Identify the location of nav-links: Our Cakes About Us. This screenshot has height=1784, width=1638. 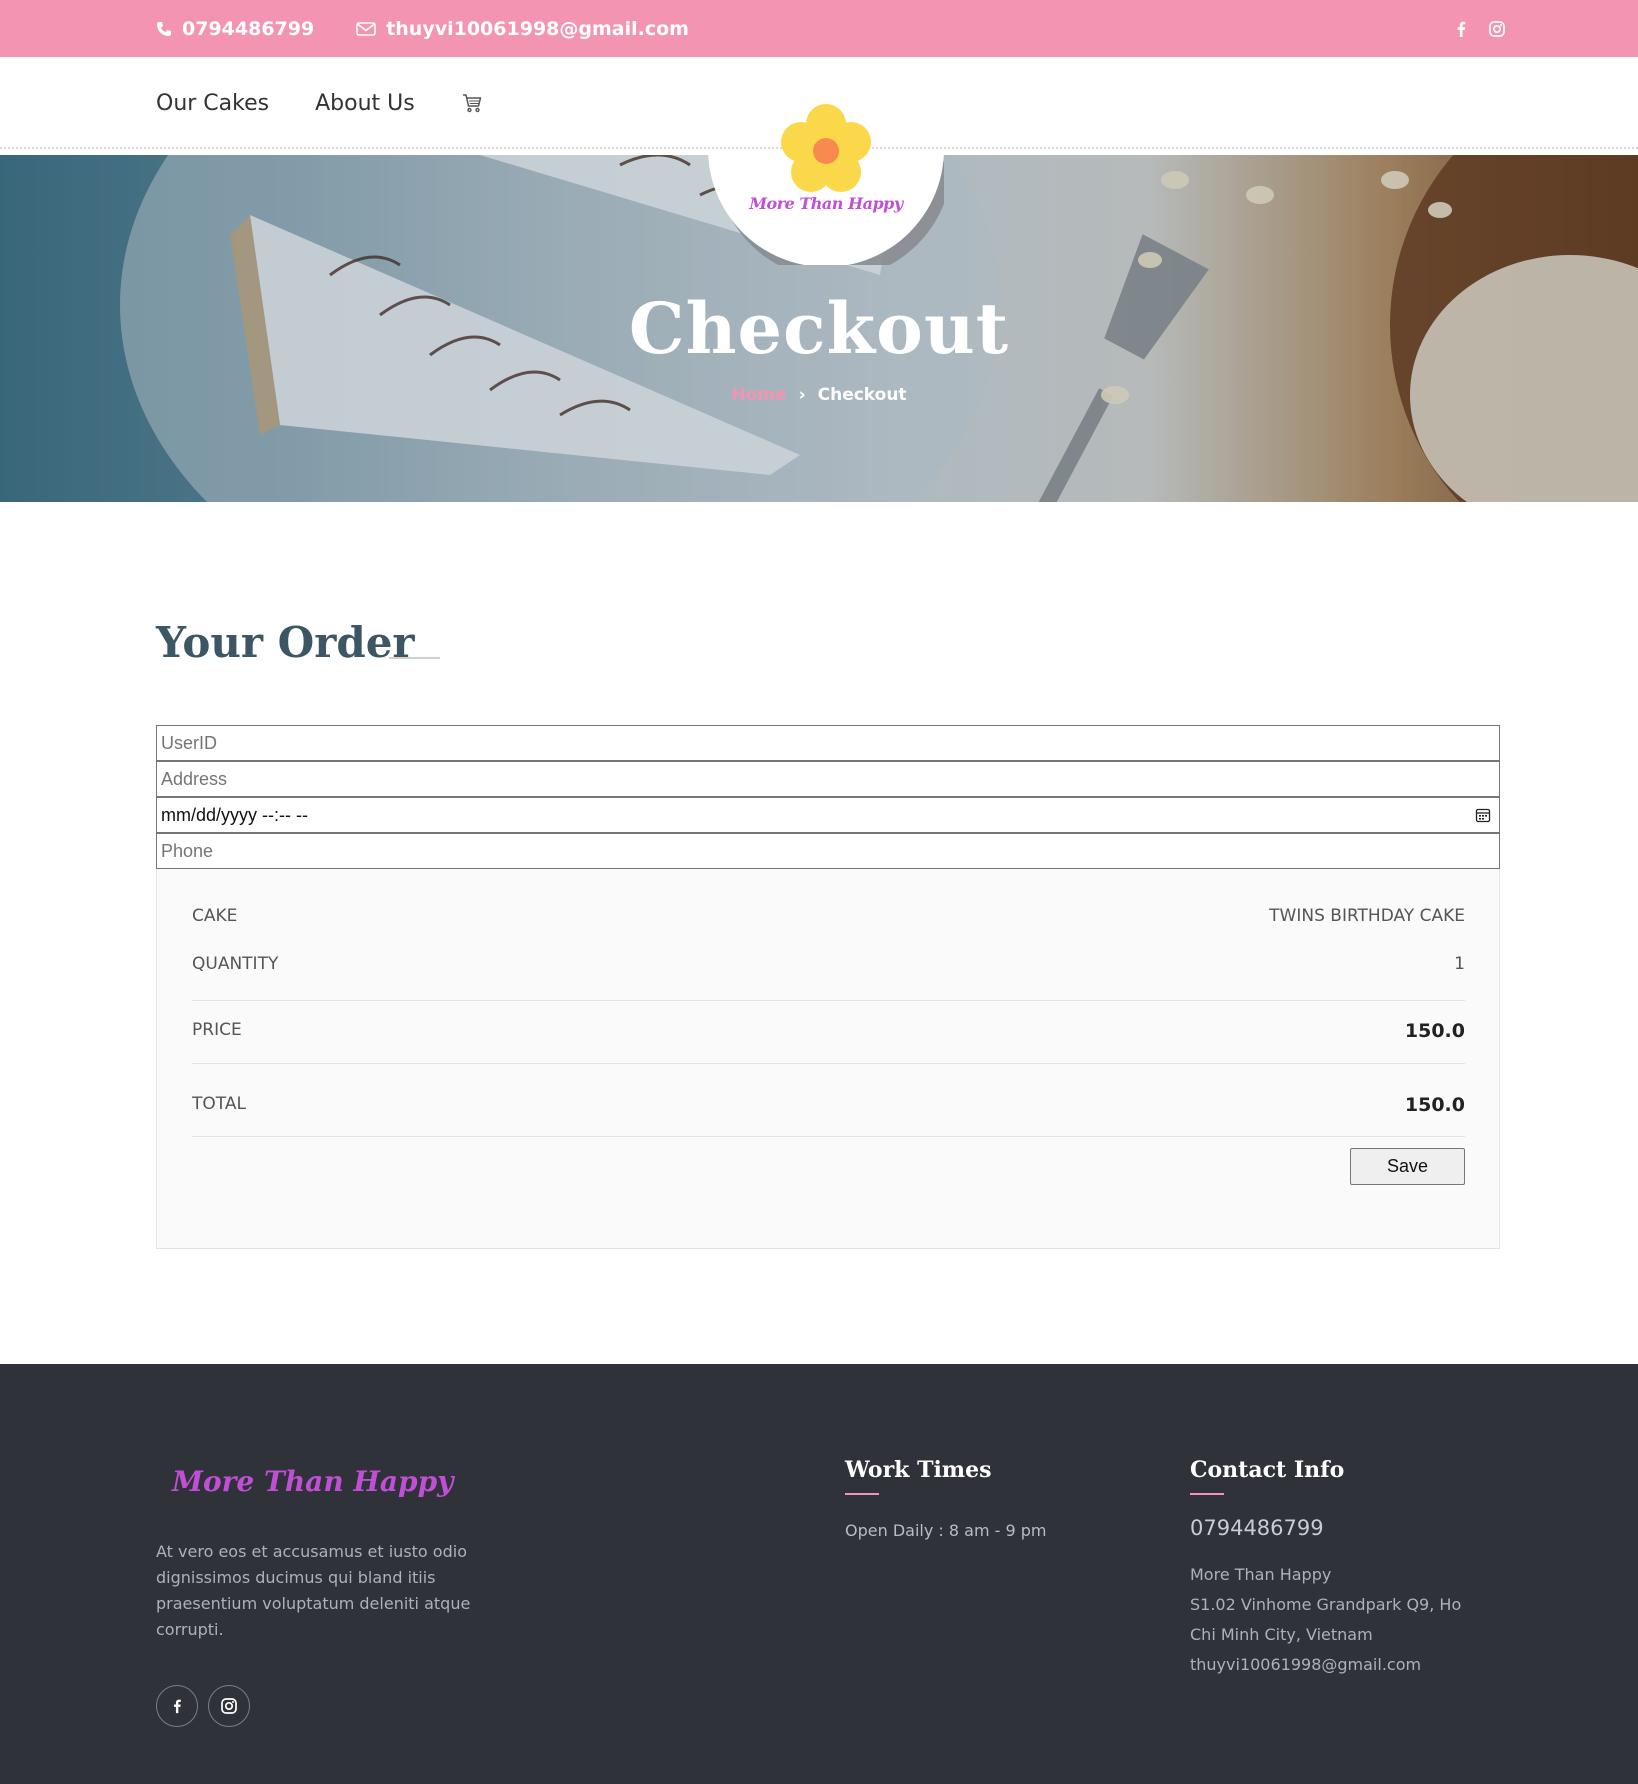
(319, 103).